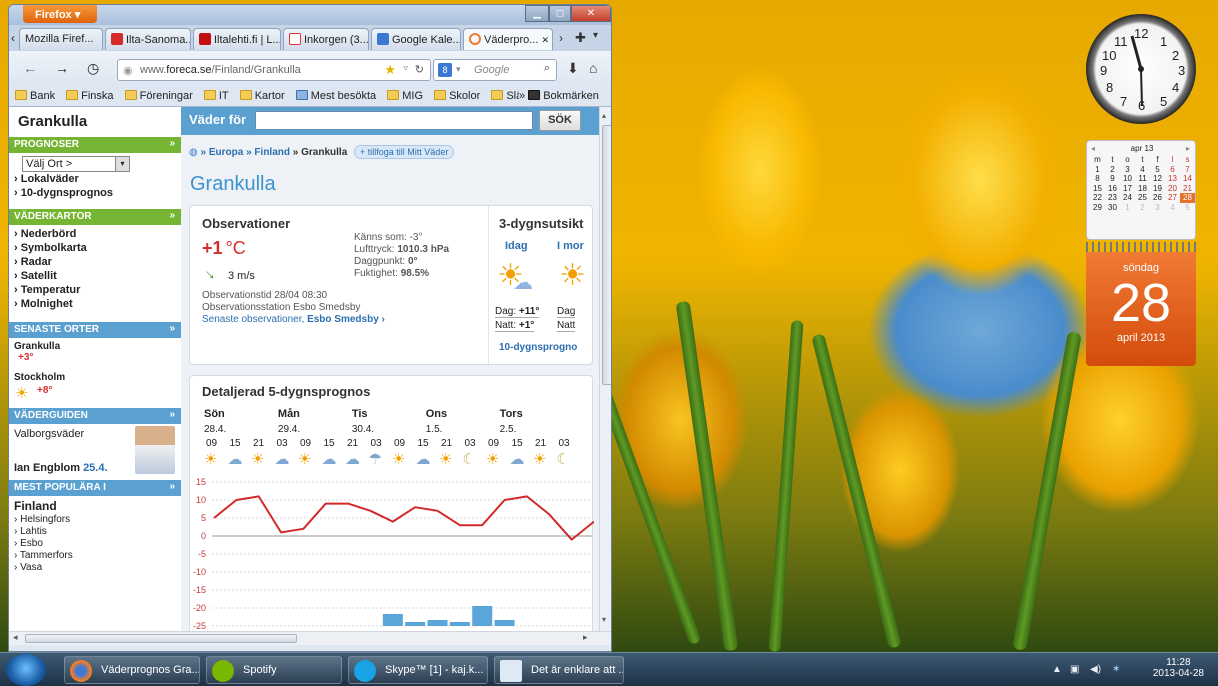  Describe the element at coordinates (547, 68) in the screenshot. I see `search-icon: ⌕` at that location.